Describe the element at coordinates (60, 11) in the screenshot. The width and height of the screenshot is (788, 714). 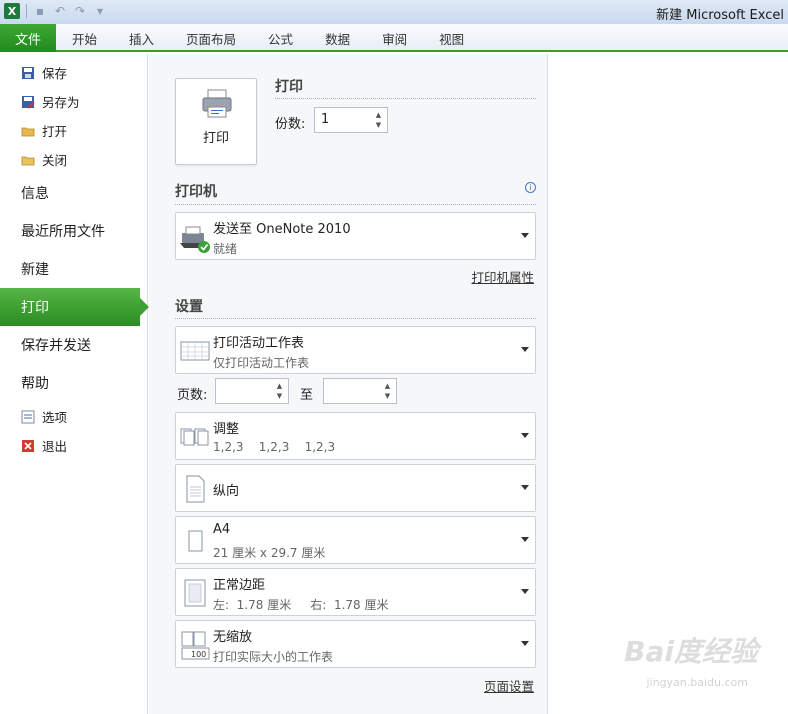
I see `undo-icon: ↶` at that location.